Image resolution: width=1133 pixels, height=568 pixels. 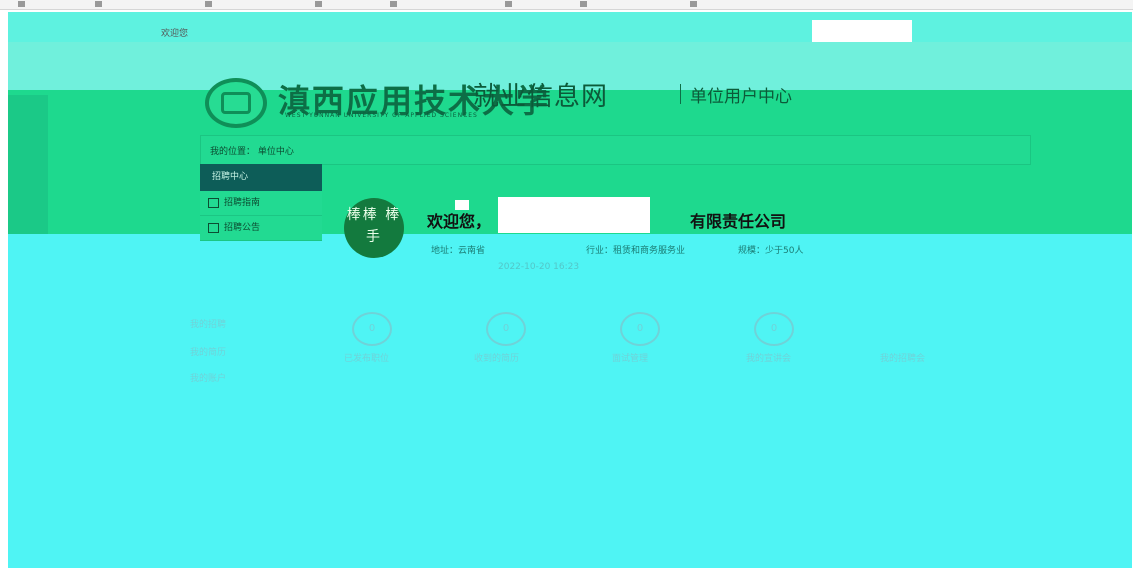 I want to click on logo-emblem-icon, so click(x=236, y=103).